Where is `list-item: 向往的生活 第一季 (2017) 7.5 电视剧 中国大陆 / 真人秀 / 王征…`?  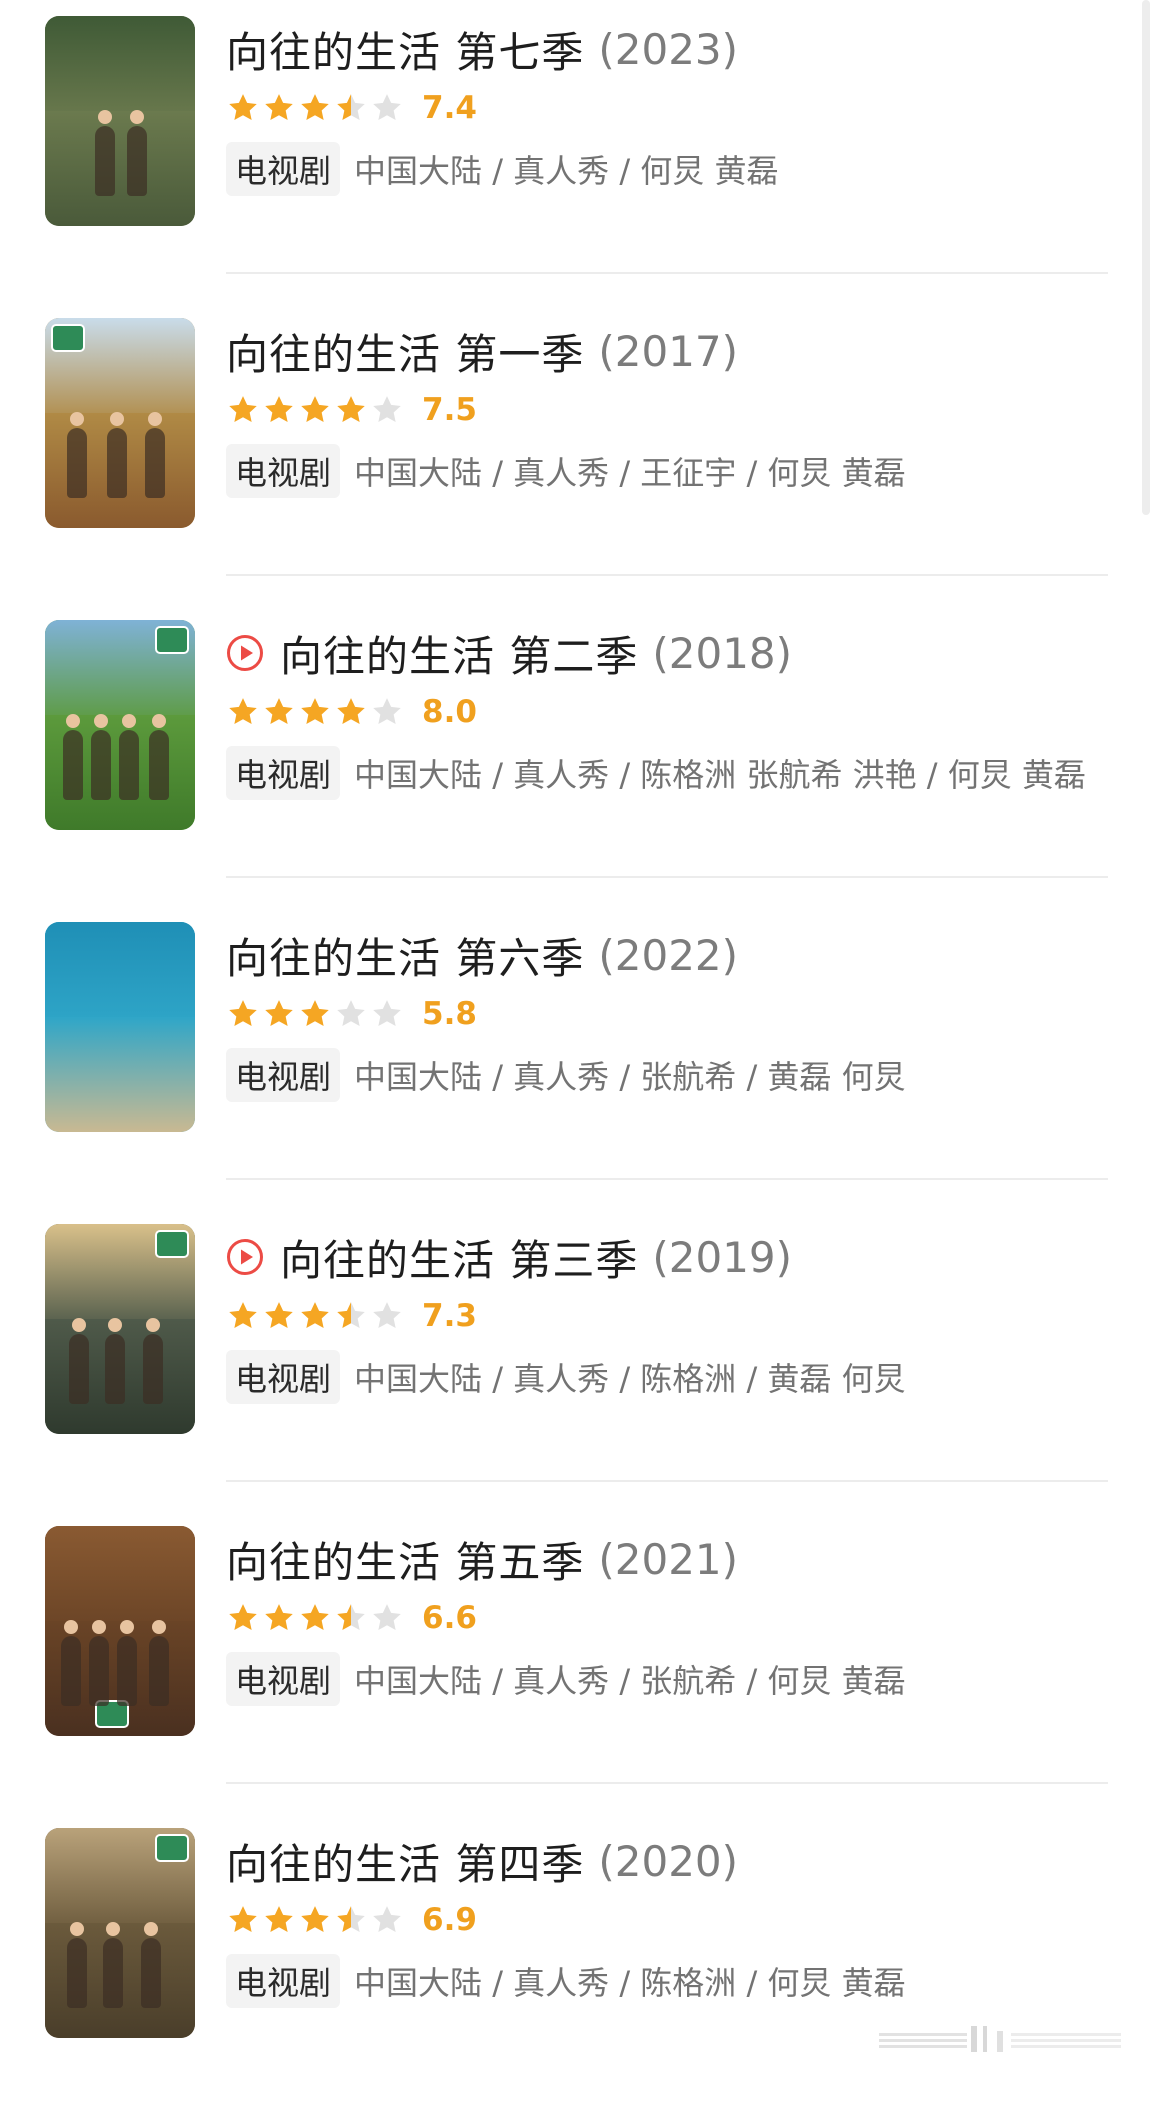
list-item: 向往的生活 第一季 (2017) 7.5 电视剧 中国大陆 / 真人秀 / 王征… is located at coordinates (576, 453).